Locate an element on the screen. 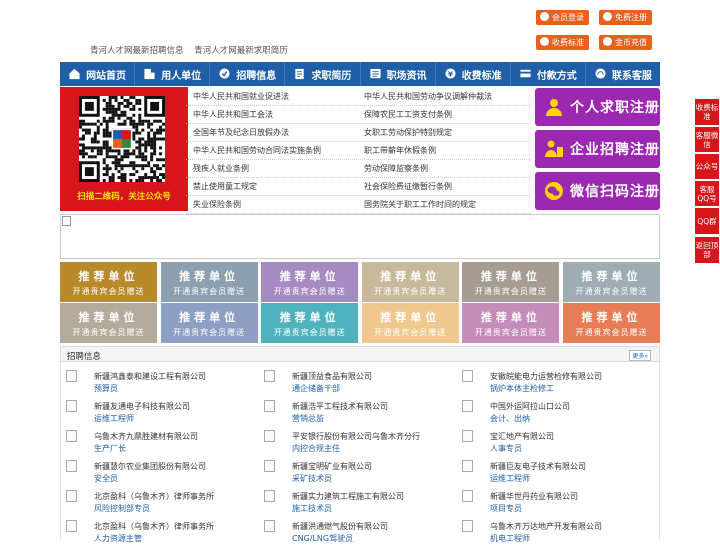  member-login-button: 会员登录 is located at coordinates (562, 17).